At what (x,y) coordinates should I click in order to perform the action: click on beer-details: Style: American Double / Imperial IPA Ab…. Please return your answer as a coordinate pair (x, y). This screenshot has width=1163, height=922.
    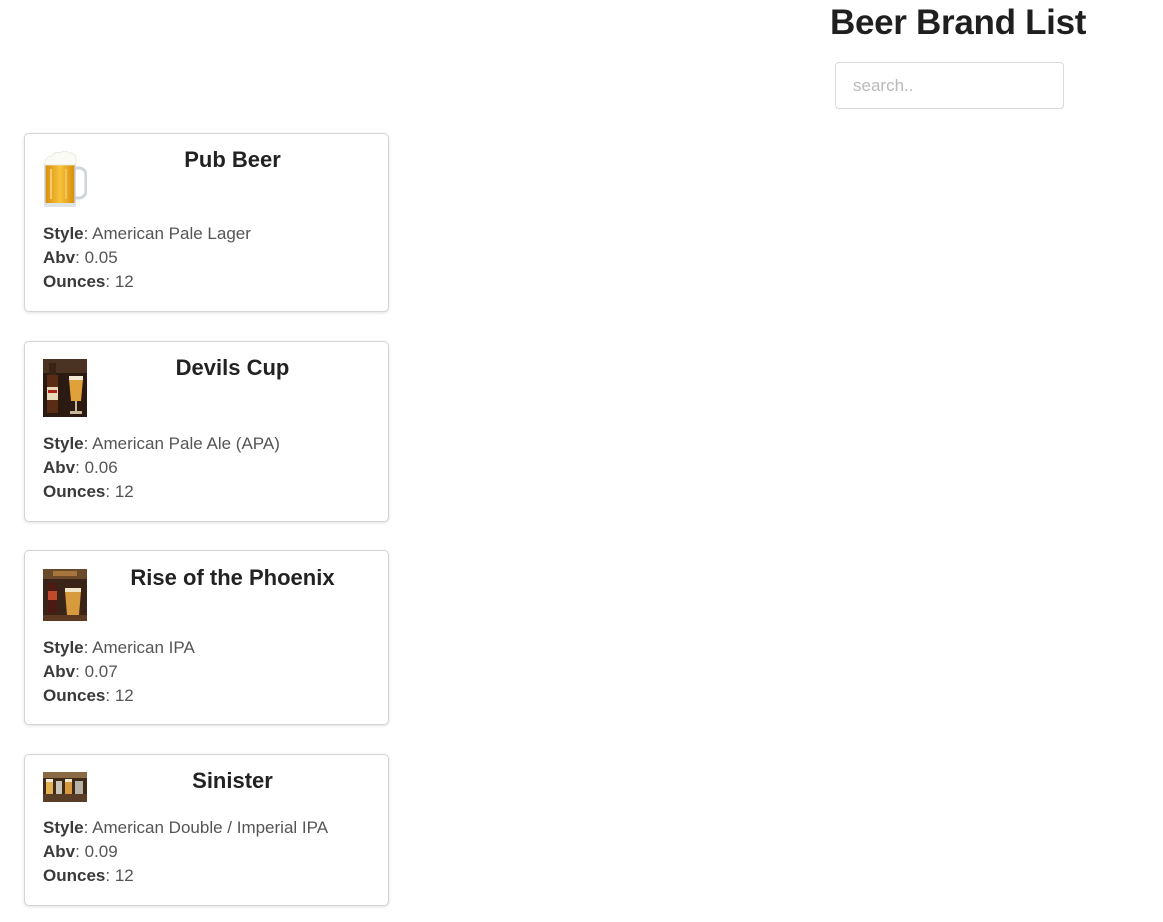
    Looking at the image, I should click on (210, 852).